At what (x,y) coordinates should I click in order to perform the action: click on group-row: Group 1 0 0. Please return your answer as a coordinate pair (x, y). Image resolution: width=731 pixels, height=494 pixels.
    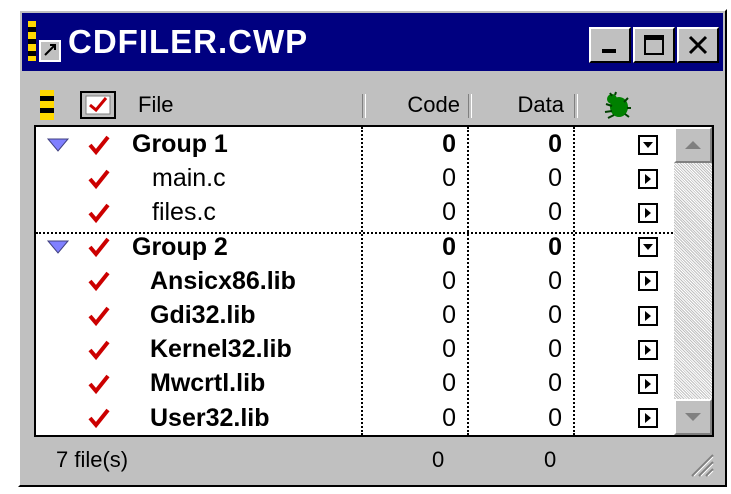
    Looking at the image, I should click on (354, 144).